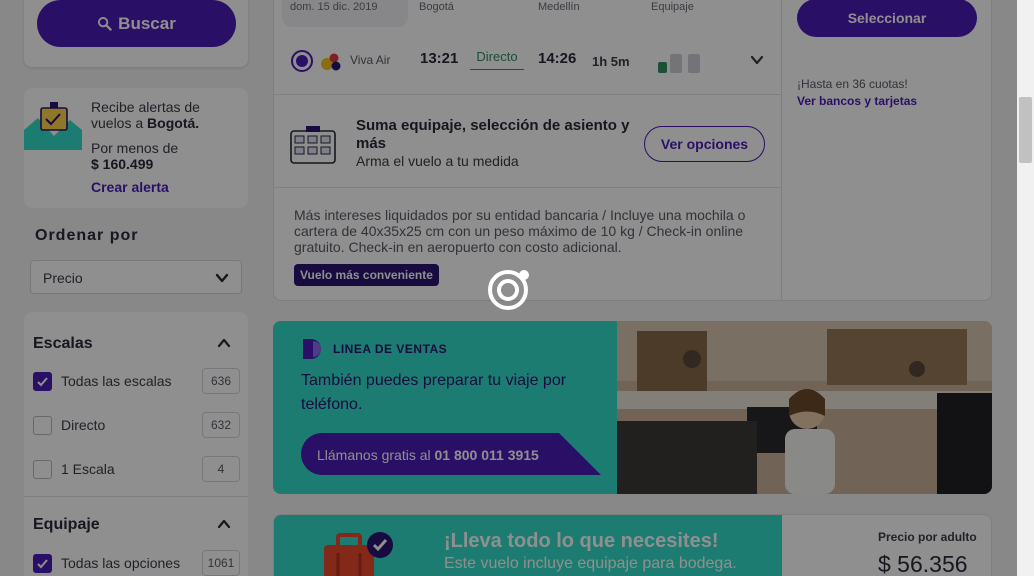  I want to click on loading-spinner-icon, so click(508, 290).